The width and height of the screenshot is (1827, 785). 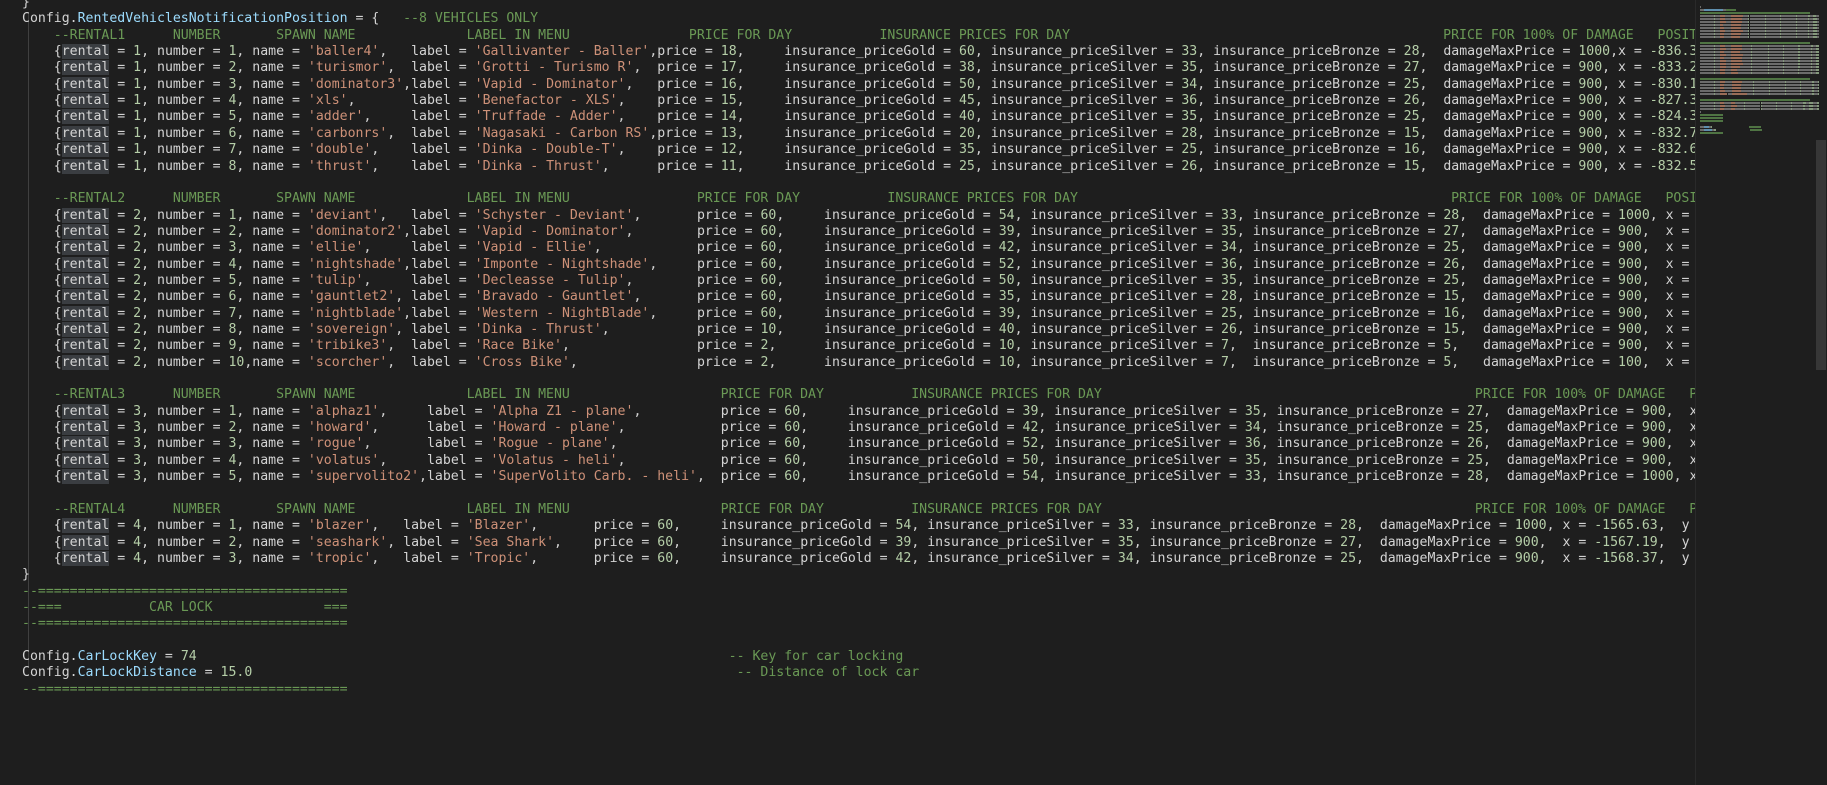 I want to click on string-literal: 'turismor', so click(x=347, y=68).